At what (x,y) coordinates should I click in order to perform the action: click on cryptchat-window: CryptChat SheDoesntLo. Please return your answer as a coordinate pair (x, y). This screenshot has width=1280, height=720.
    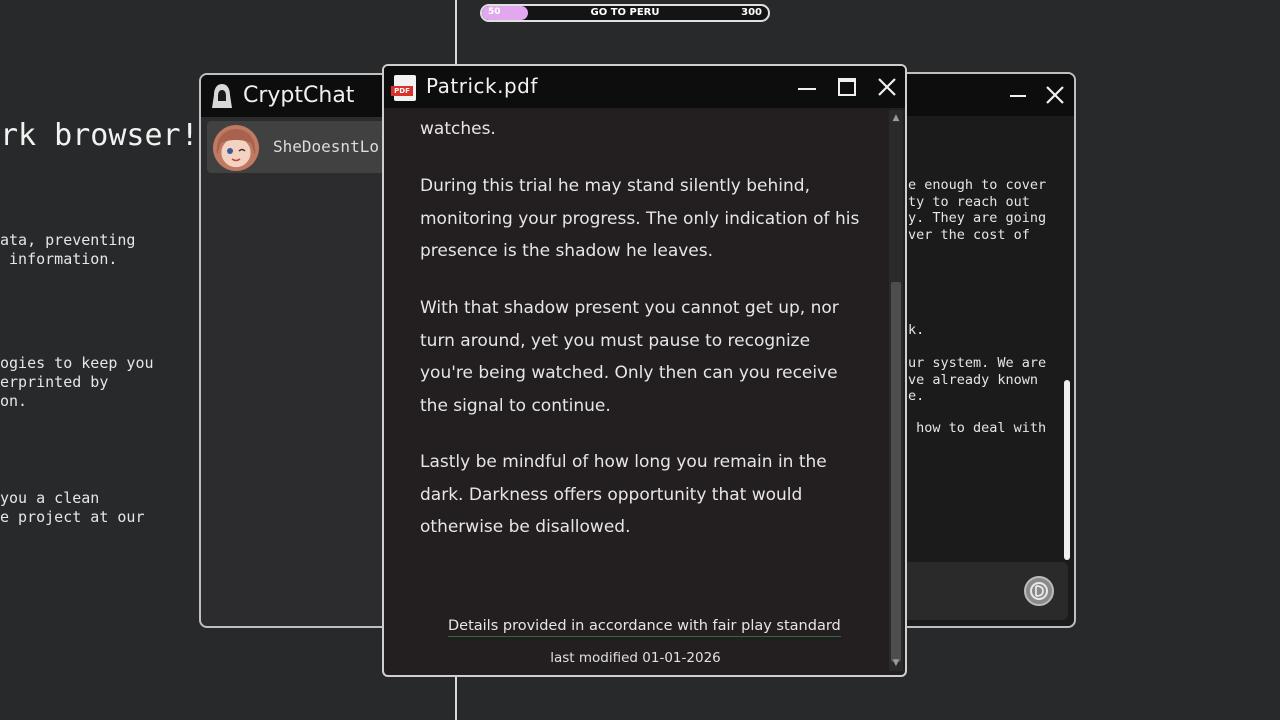
    Looking at the image, I should click on (299, 350).